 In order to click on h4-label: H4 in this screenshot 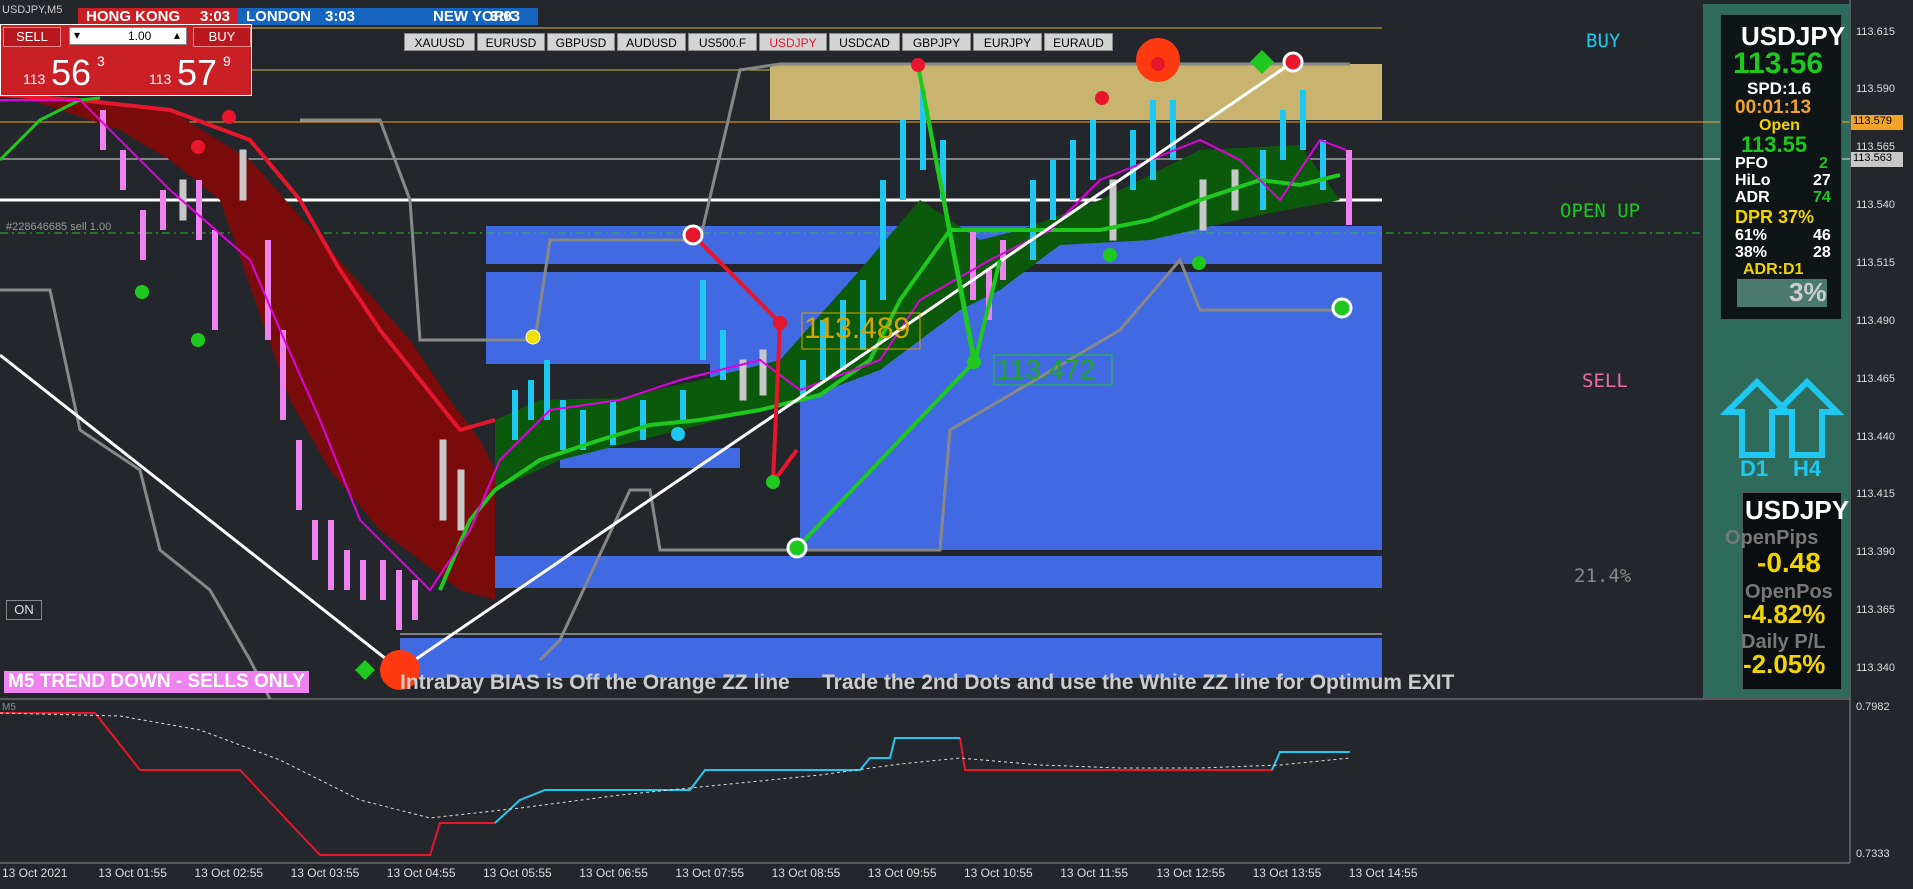, I will do `click(1807, 468)`.